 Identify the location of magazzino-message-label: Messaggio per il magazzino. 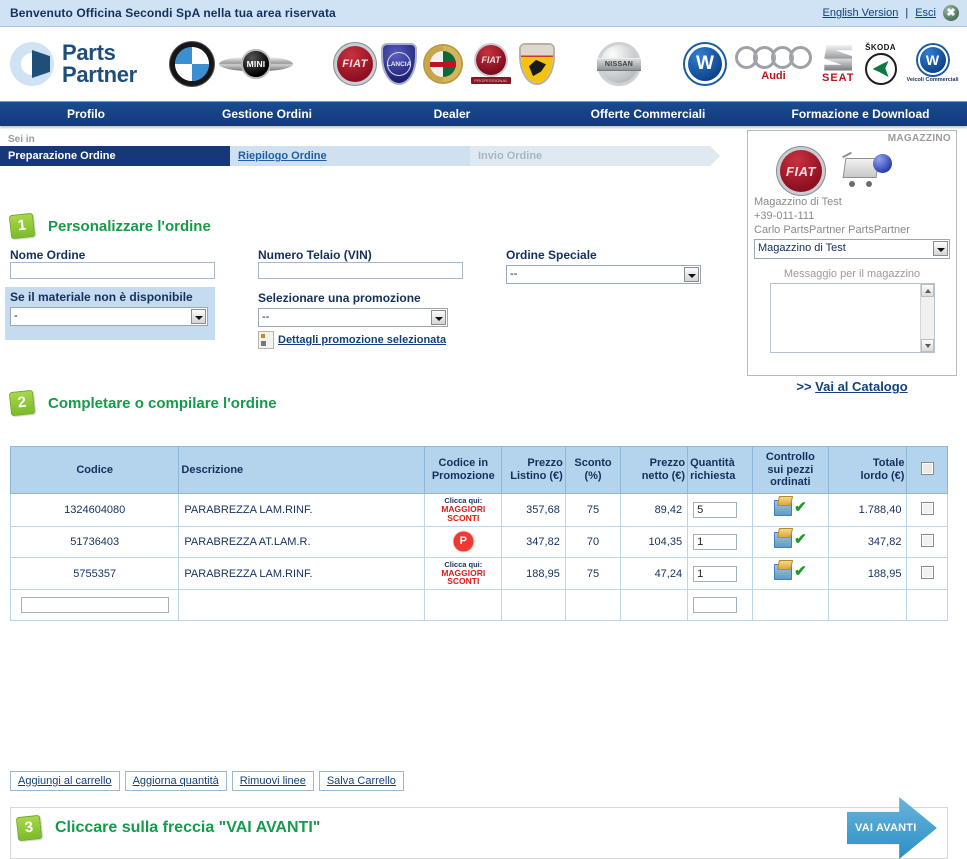
(852, 274).